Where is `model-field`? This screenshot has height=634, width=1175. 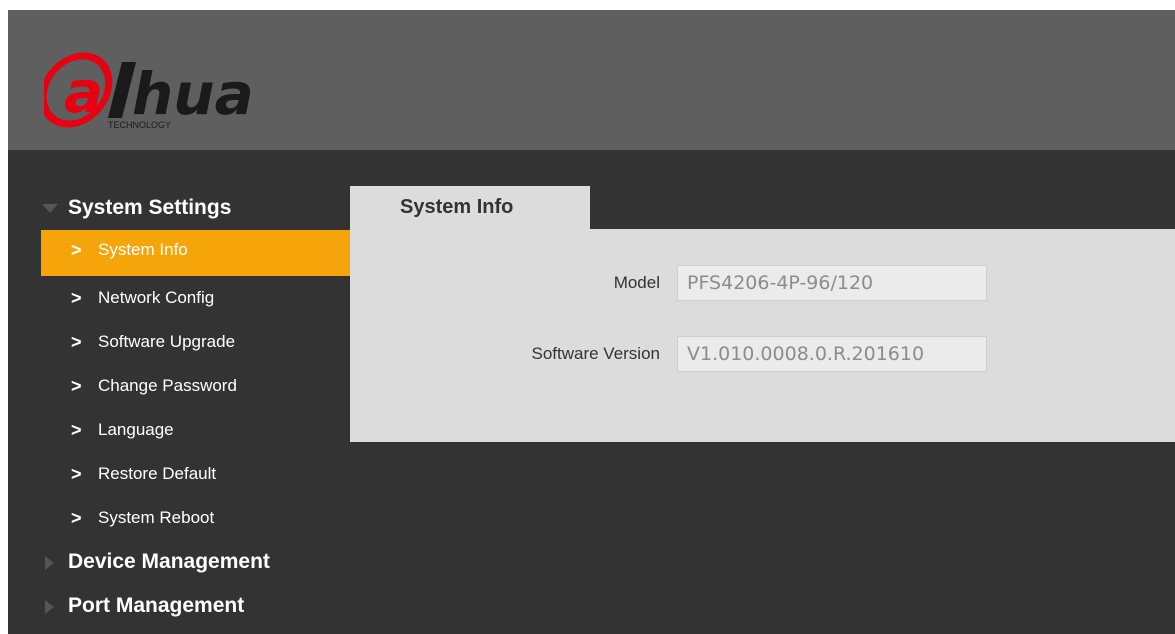
model-field is located at coordinates (832, 283).